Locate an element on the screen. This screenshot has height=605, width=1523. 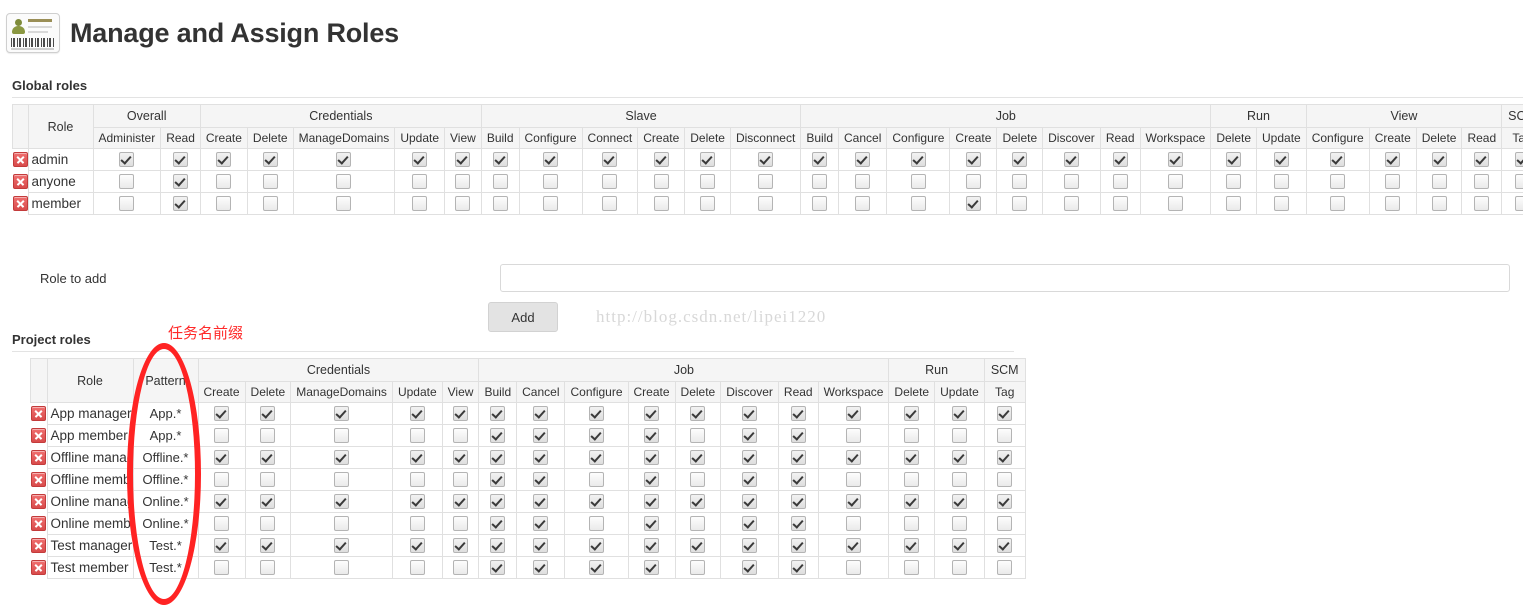
permission-checkbox-workspace is located at coordinates (853, 501).